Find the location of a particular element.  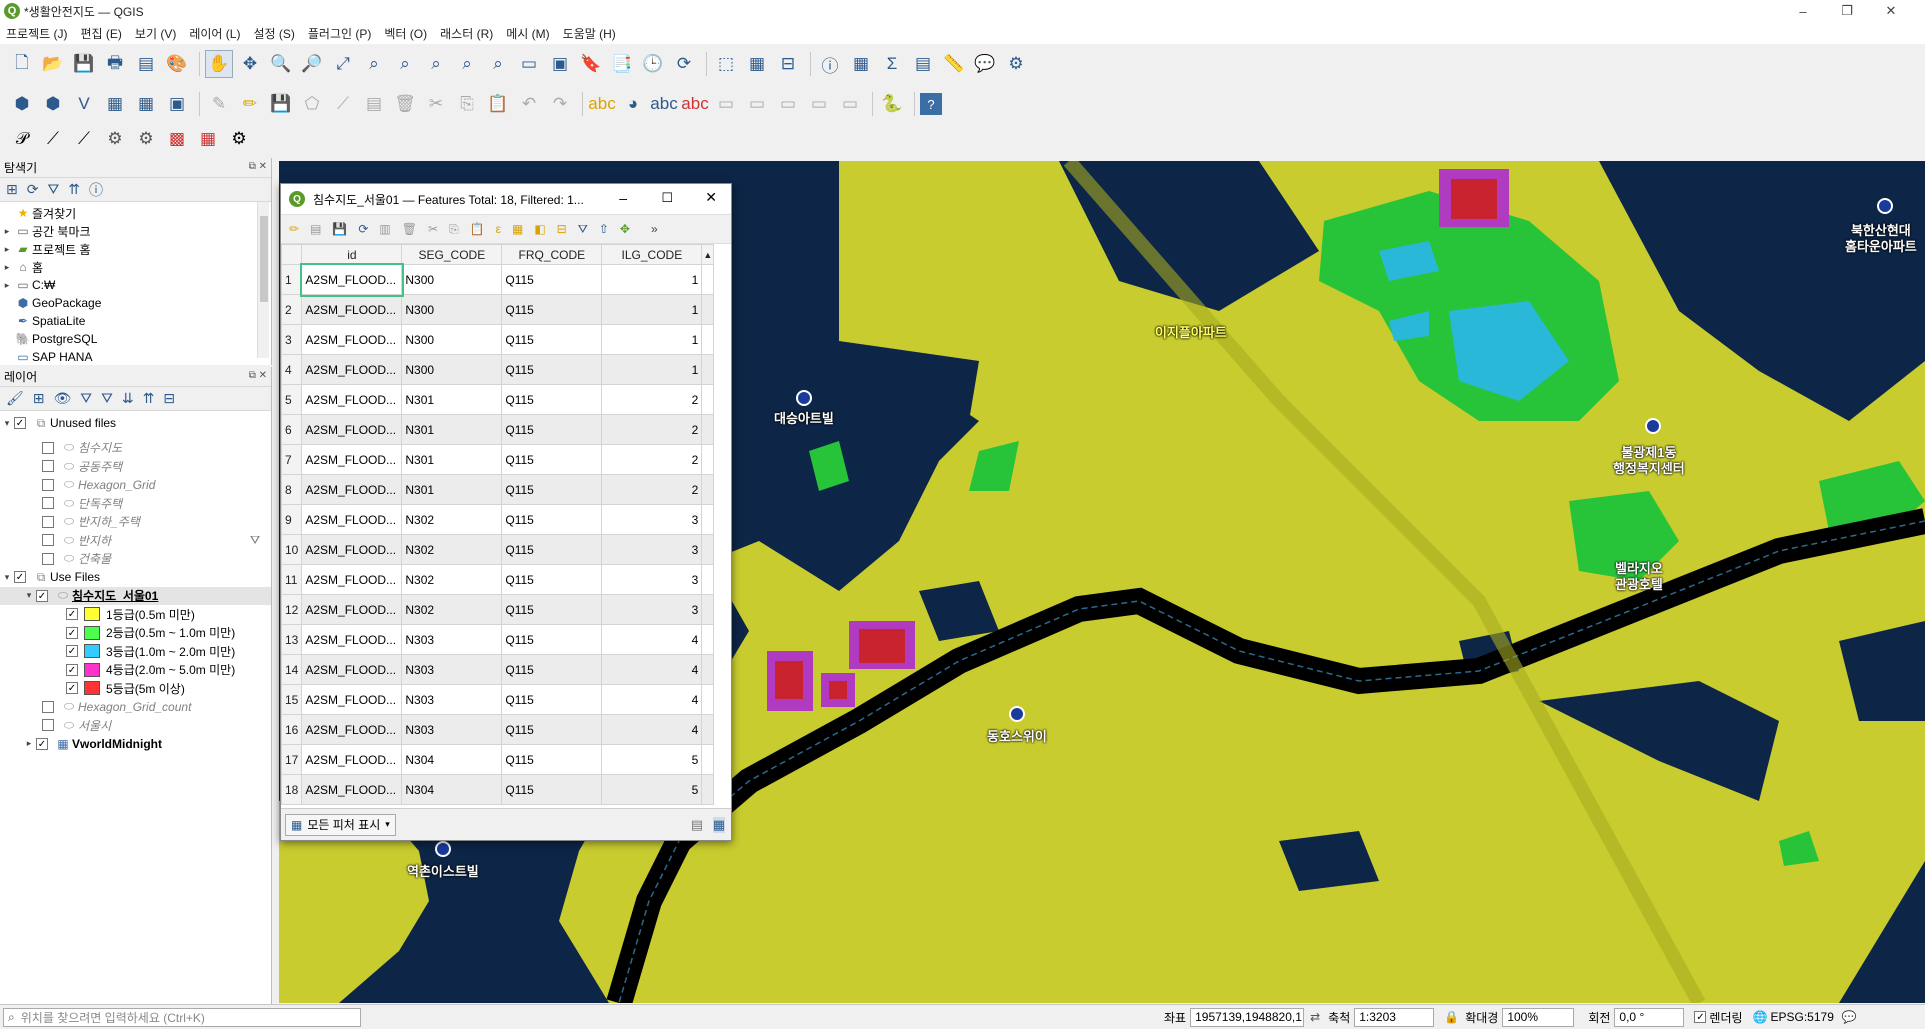

browser-item: ▸ ▰ 프로젝트 홈 is located at coordinates (135, 249).